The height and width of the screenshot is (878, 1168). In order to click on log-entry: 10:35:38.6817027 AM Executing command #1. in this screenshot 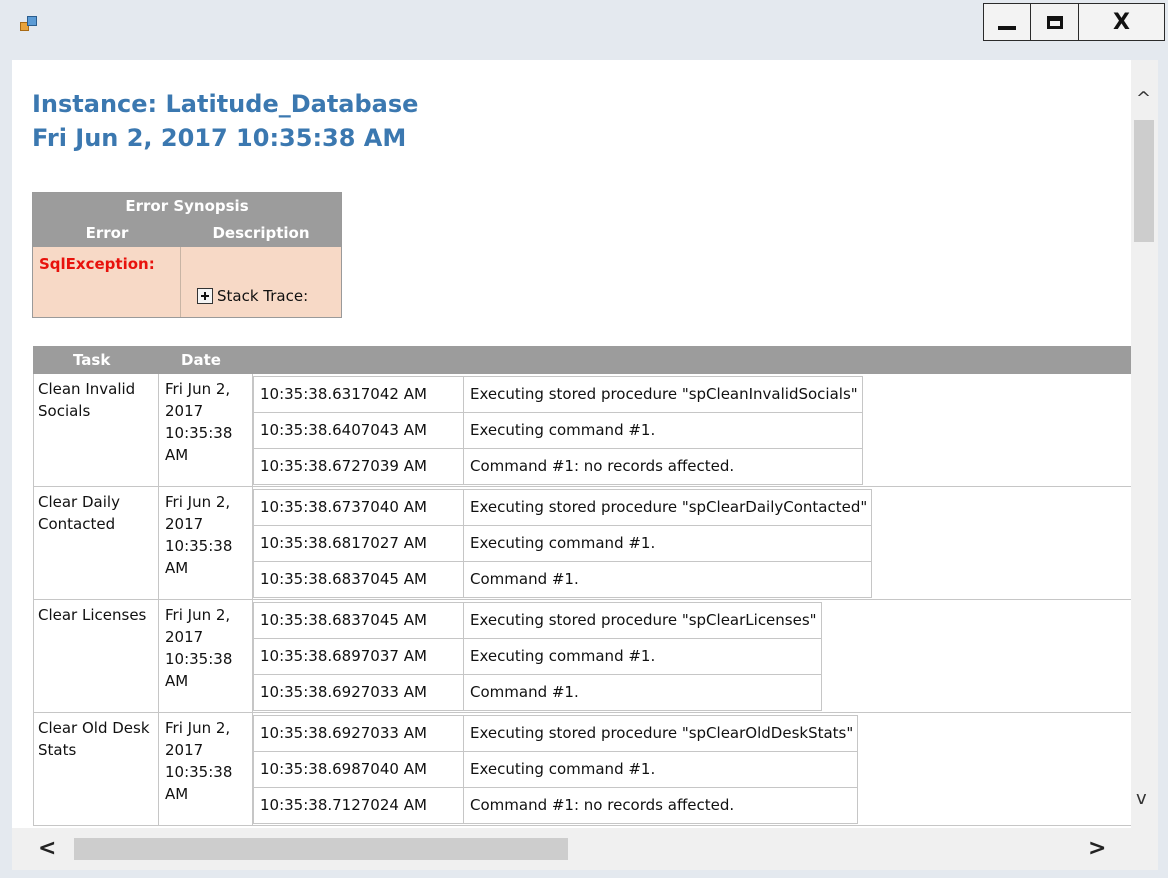, I will do `click(563, 544)`.